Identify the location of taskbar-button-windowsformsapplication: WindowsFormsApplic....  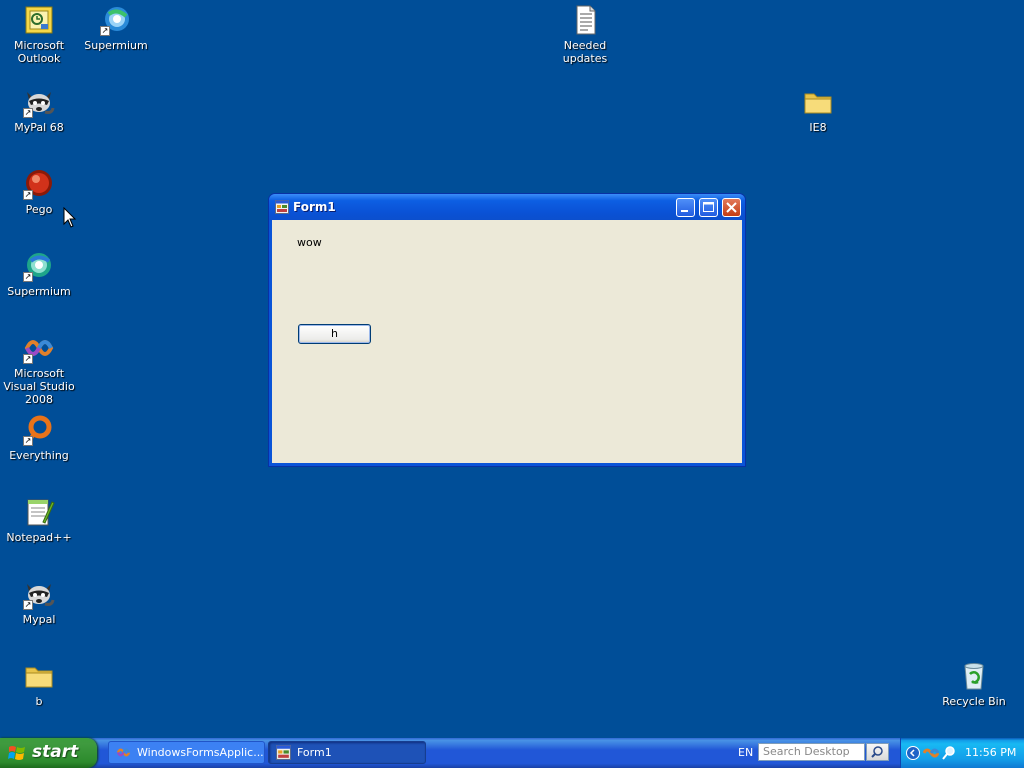
(186, 752).